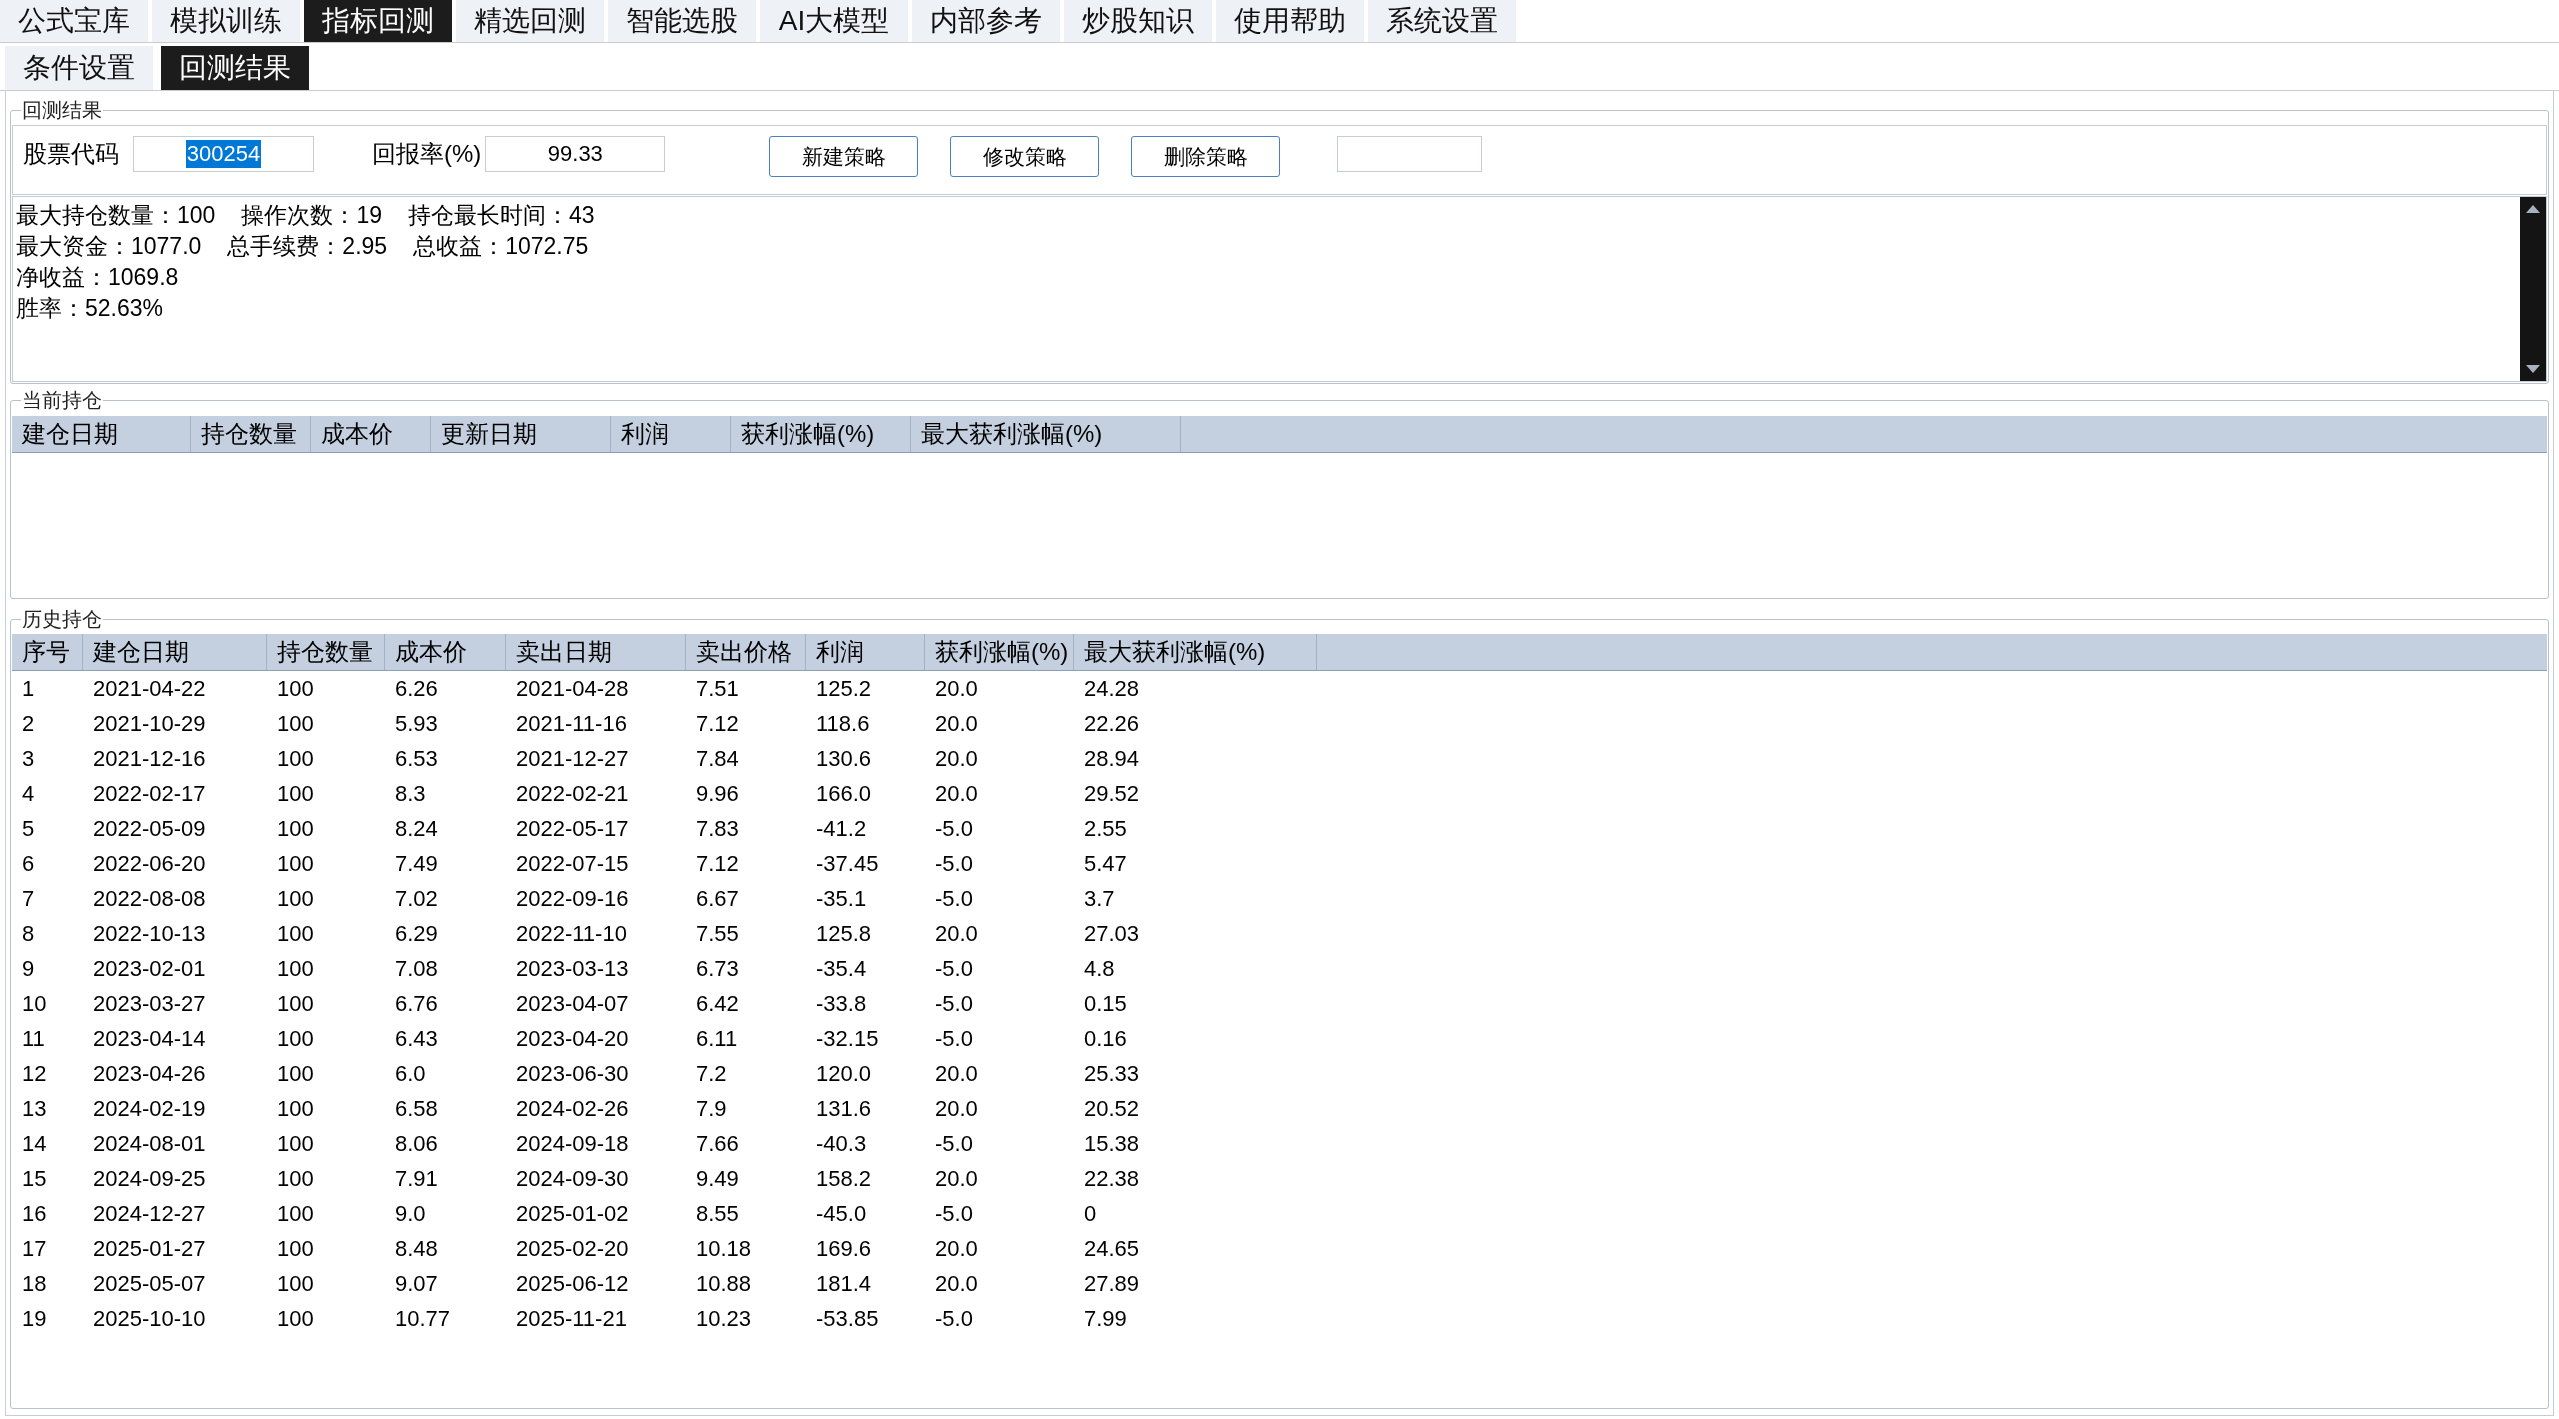 The image size is (2559, 1419). Describe the element at coordinates (682, 21) in the screenshot. I see `main-tab: 智能选股` at that location.